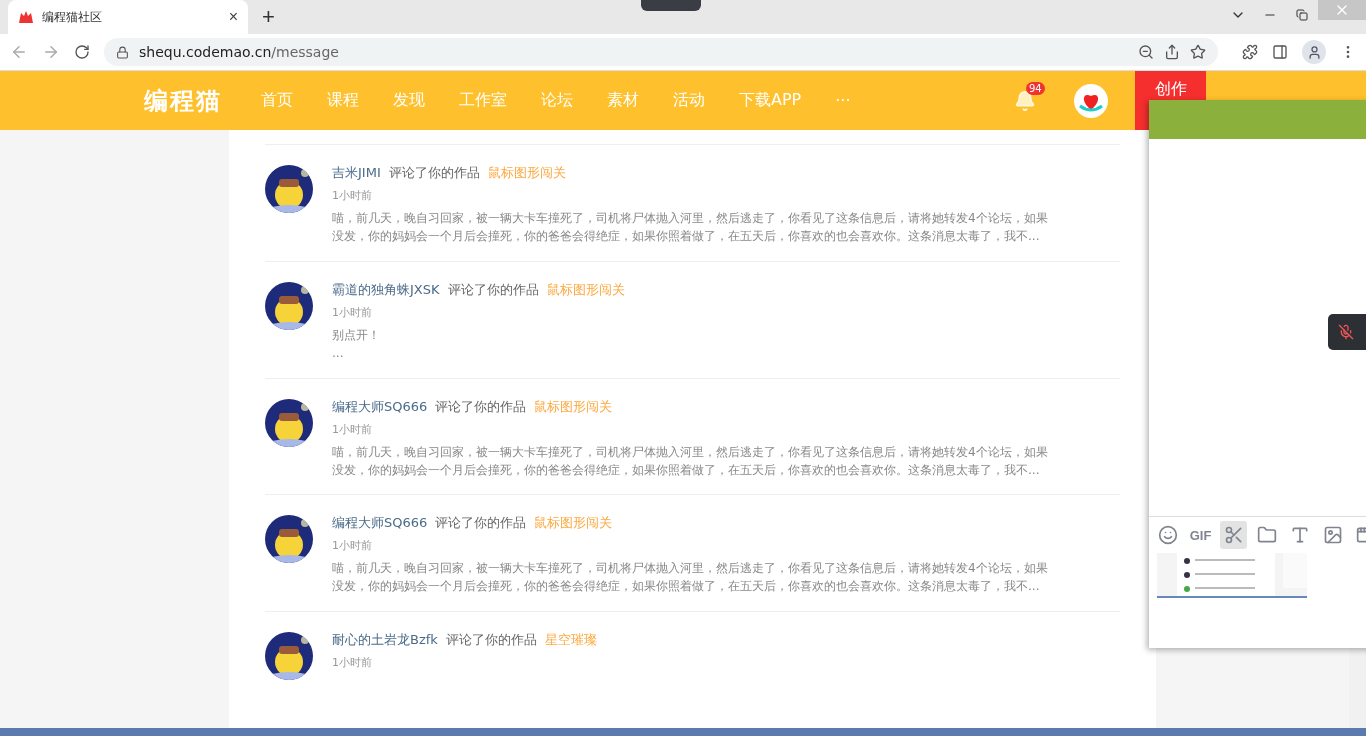 The image size is (1366, 736). What do you see at coordinates (239, 52) in the screenshot?
I see `url-text: shequ.codemao.cn/message` at bounding box center [239, 52].